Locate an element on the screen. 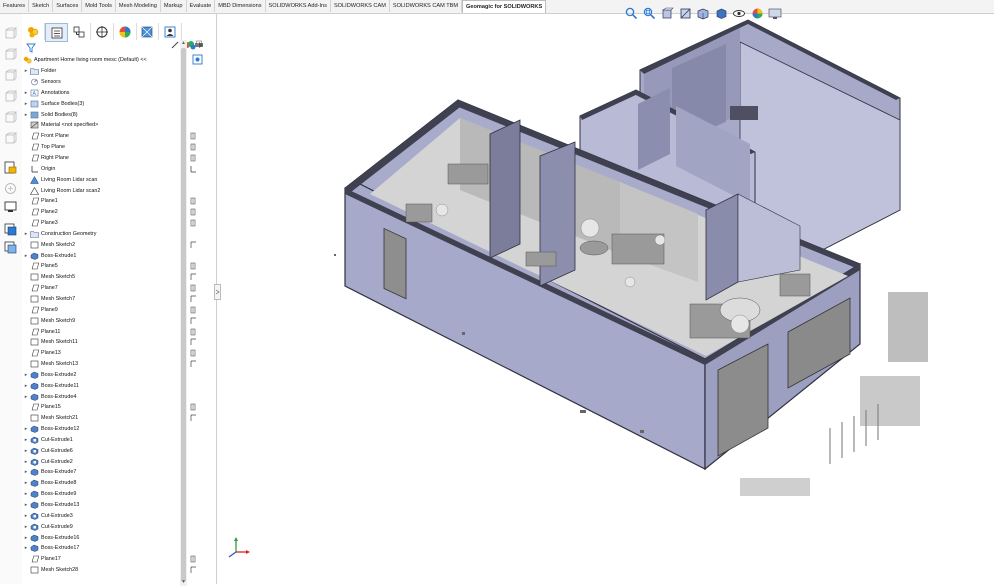  tree-item-cut-extrude1: ▸ Cut-Extrude1 is located at coordinates (96, 440).